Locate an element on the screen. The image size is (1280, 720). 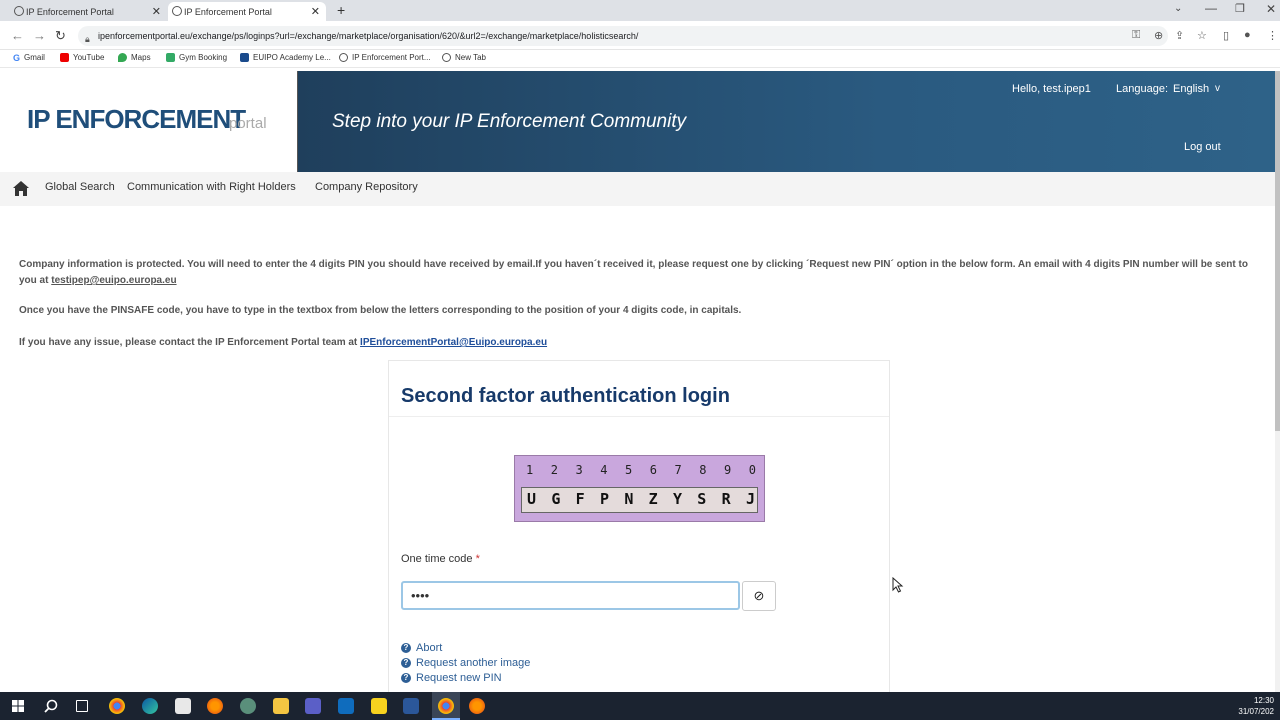
euipo-icon is located at coordinates (244, 57).